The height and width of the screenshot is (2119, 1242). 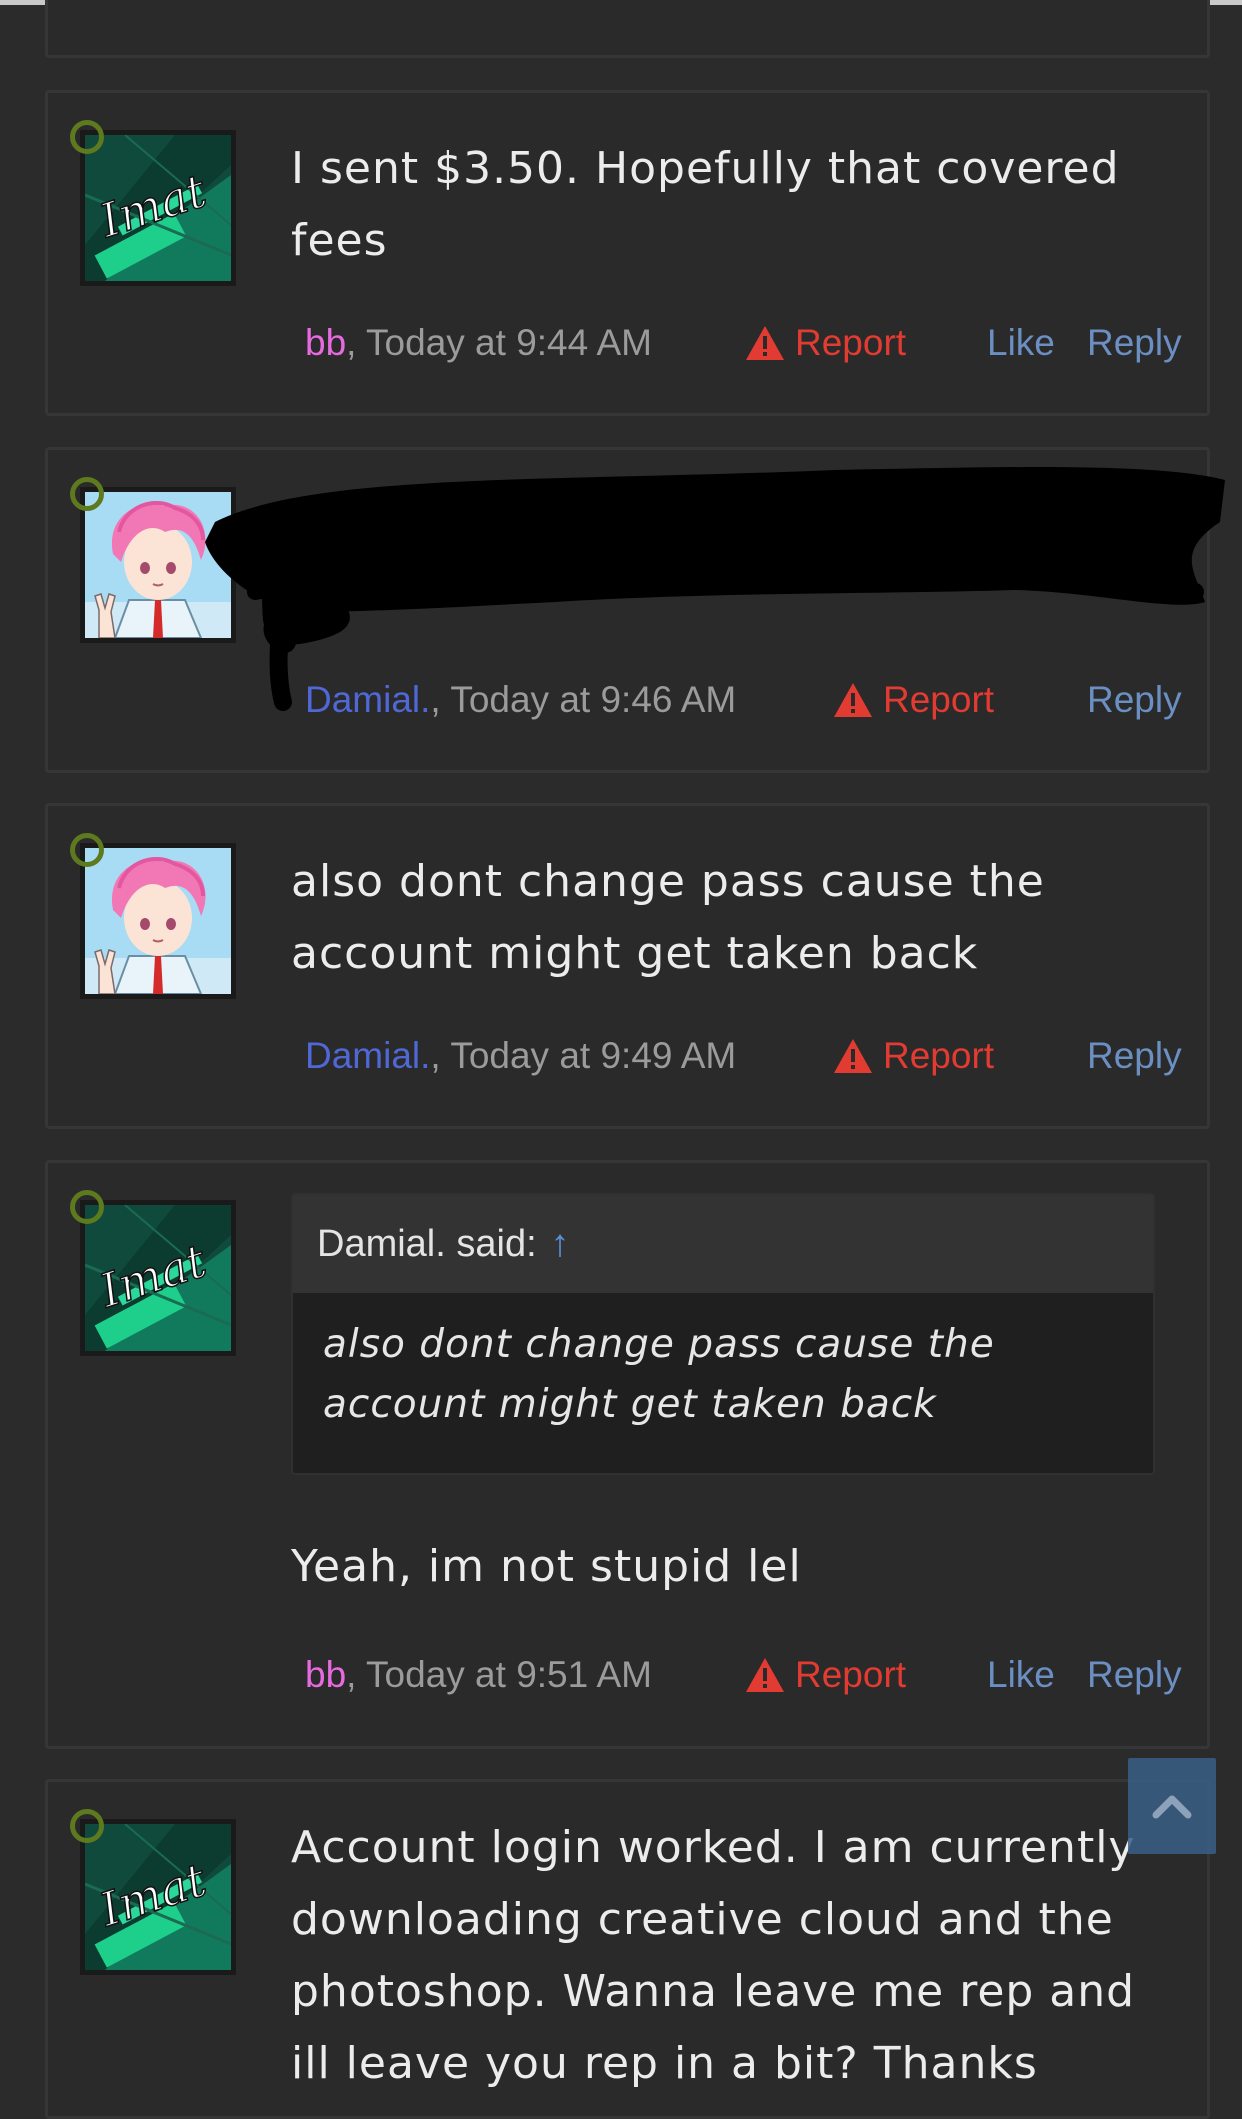 I want to click on post-timestamp: , Today at 9:51 AM, so click(x=499, y=1674).